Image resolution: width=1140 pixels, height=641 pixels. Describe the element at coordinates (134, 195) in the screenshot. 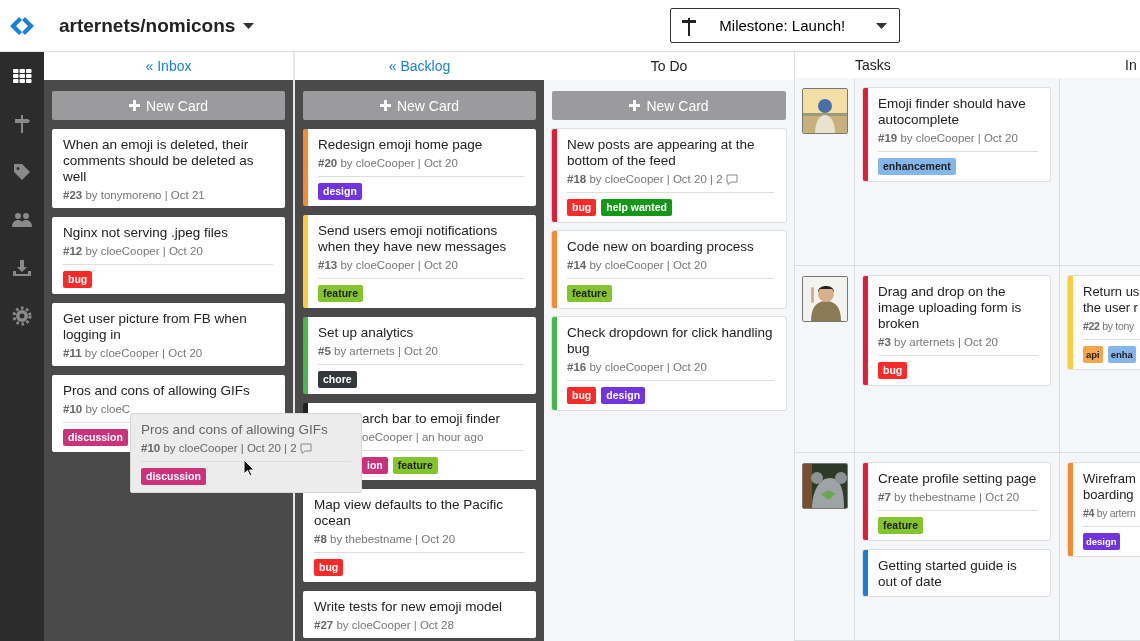

I see `card-meta: #23 by tonymoreno | Oct 21` at that location.